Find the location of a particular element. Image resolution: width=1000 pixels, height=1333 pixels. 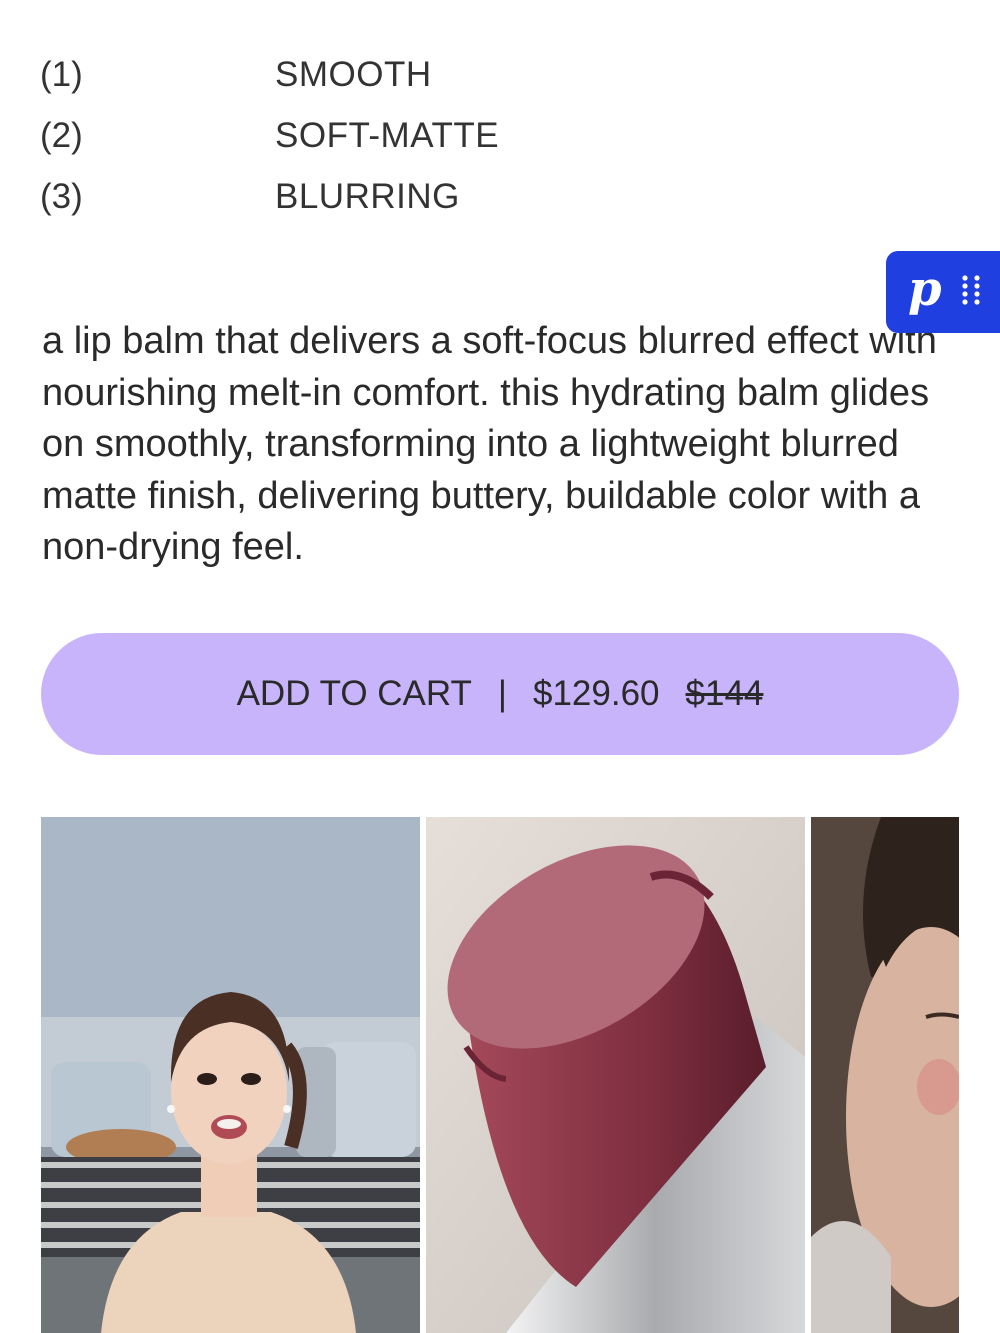

feature-item: (2) SOFT-MATTE is located at coordinates (269, 135).